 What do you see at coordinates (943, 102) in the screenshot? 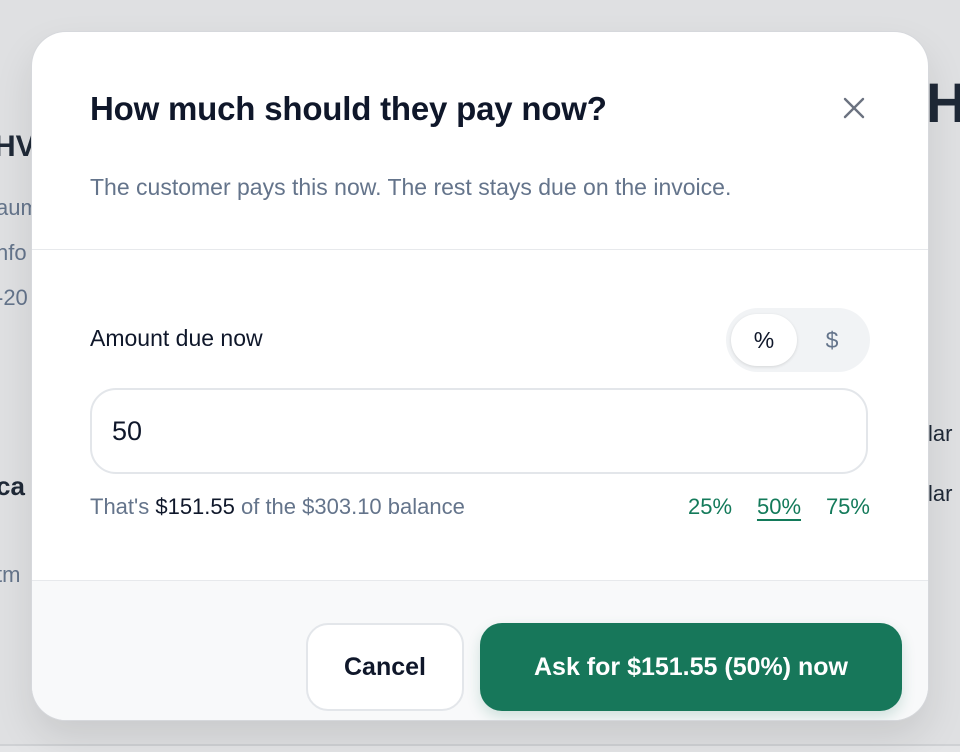
I see `background-heading-fragment: H` at bounding box center [943, 102].